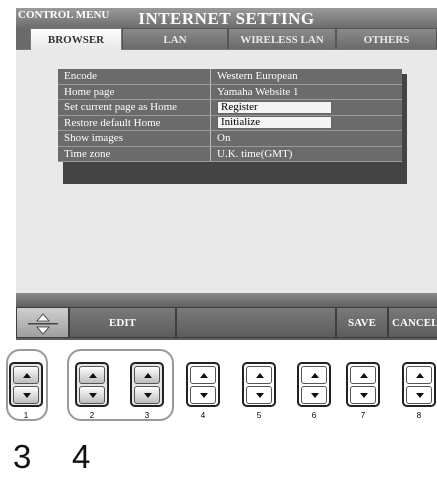 The image size is (437, 485). What do you see at coordinates (64, 15) in the screenshot?
I see `control-menu-label: CONTROL MENU` at bounding box center [64, 15].